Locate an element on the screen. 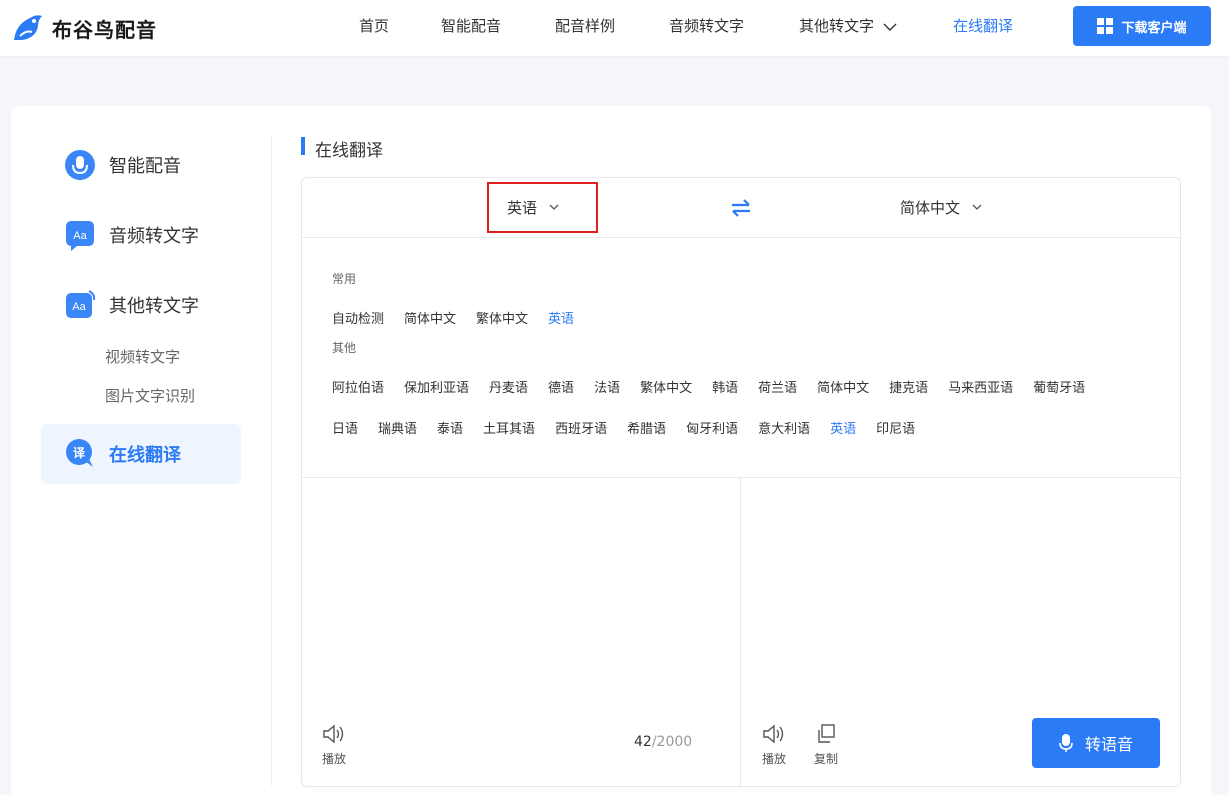 The height and width of the screenshot is (795, 1229). lang-option: 西班牙语 is located at coordinates (581, 427).